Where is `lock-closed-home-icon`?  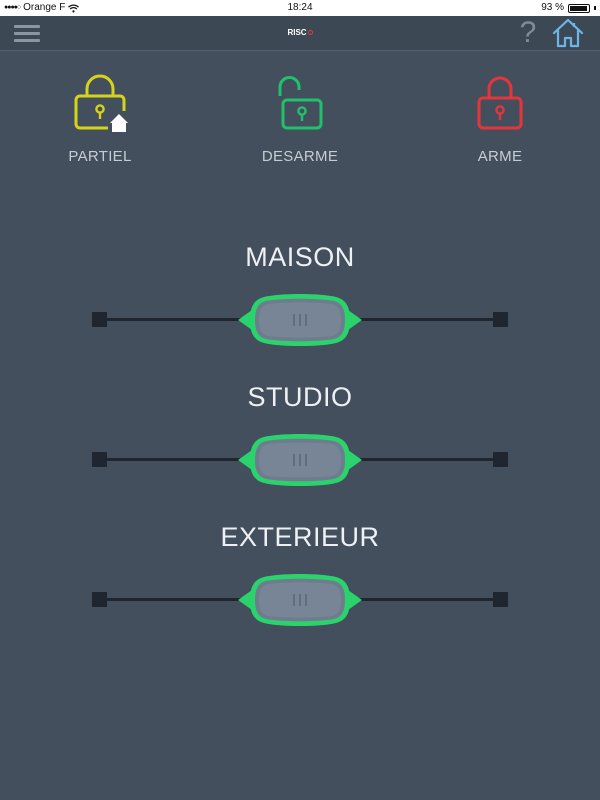
lock-closed-home-icon is located at coordinates (102, 103).